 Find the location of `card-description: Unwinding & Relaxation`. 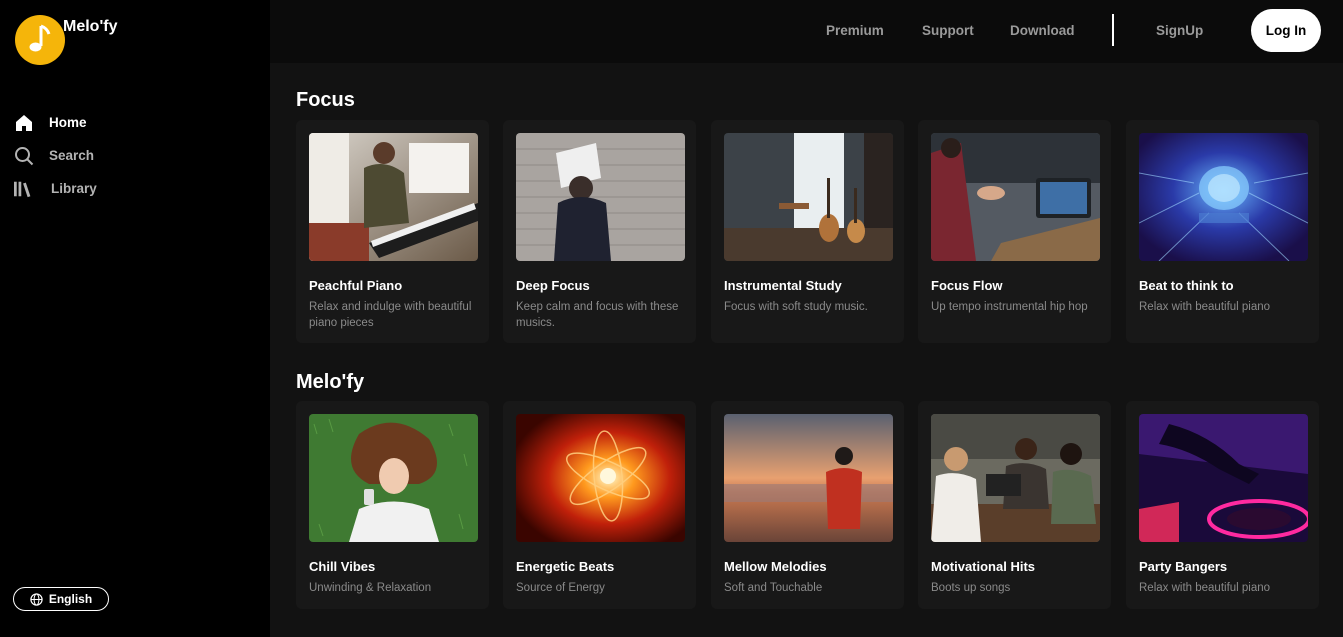

card-description: Unwinding & Relaxation is located at coordinates (370, 588).